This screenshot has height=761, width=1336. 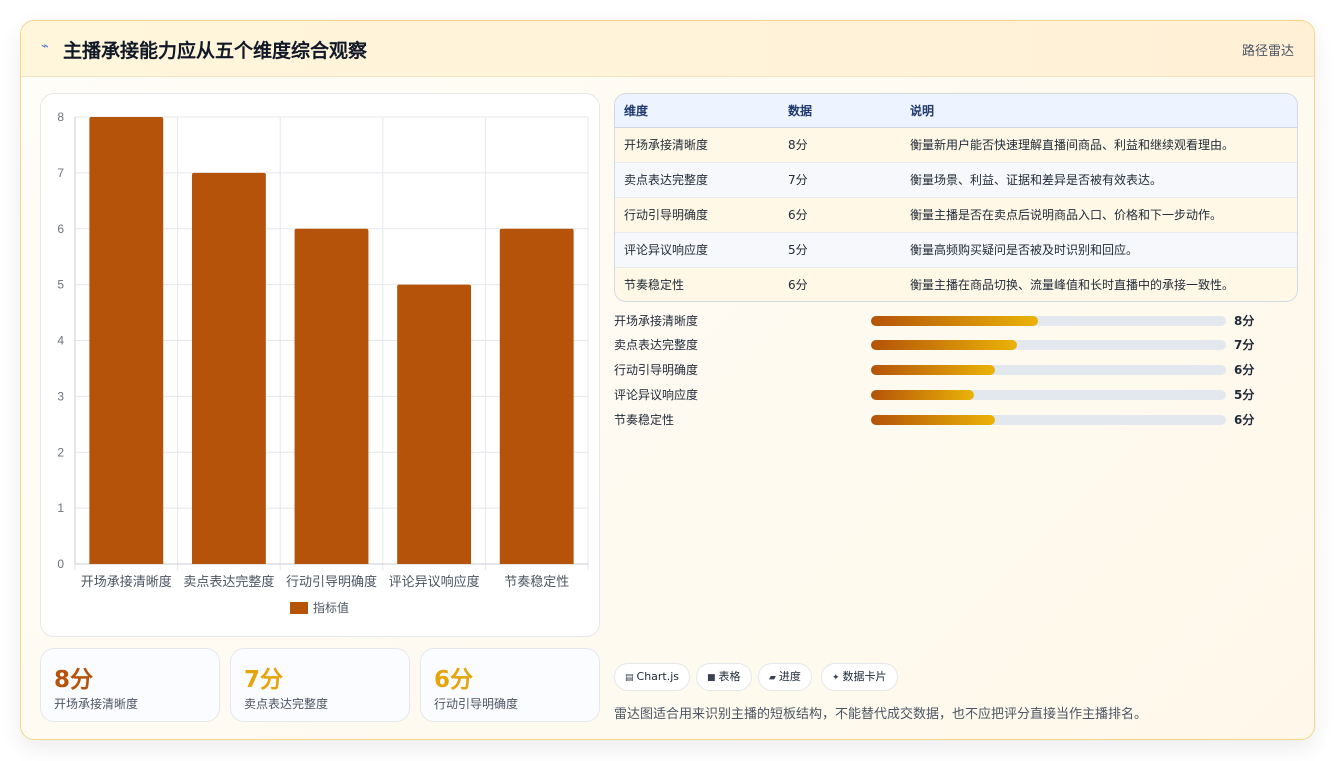 What do you see at coordinates (74, 680) in the screenshot?
I see `kpi-value: 8分` at bounding box center [74, 680].